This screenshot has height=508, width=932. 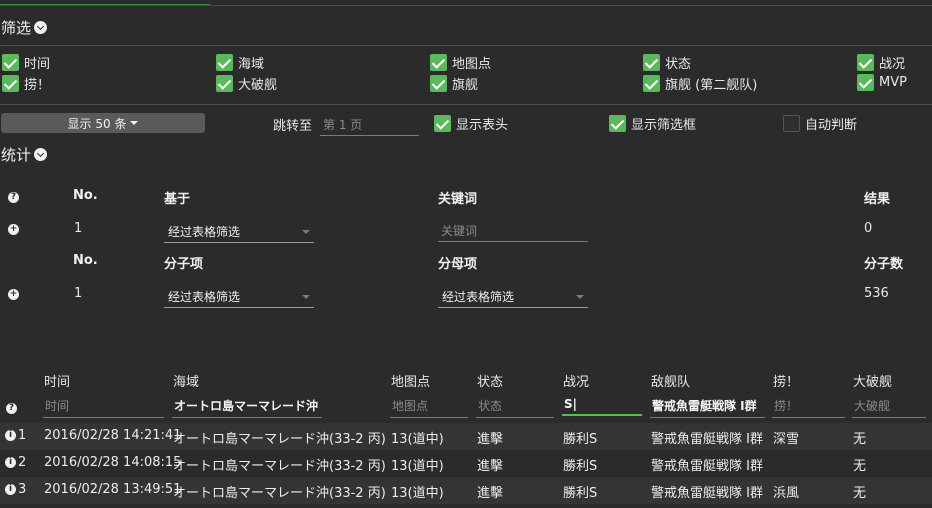 What do you see at coordinates (576, 380) in the screenshot?
I see `col-header-result: 战况` at bounding box center [576, 380].